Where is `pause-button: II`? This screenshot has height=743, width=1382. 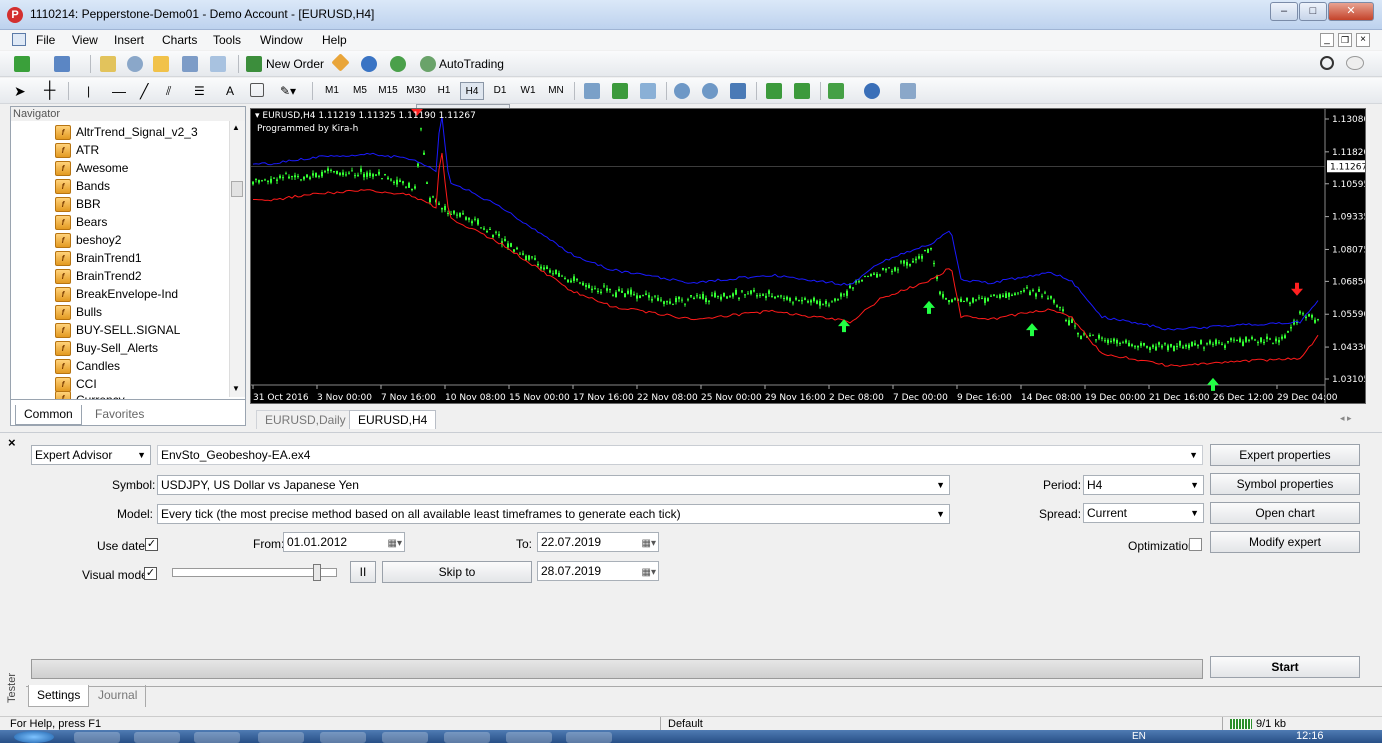
pause-button: II is located at coordinates (363, 572).